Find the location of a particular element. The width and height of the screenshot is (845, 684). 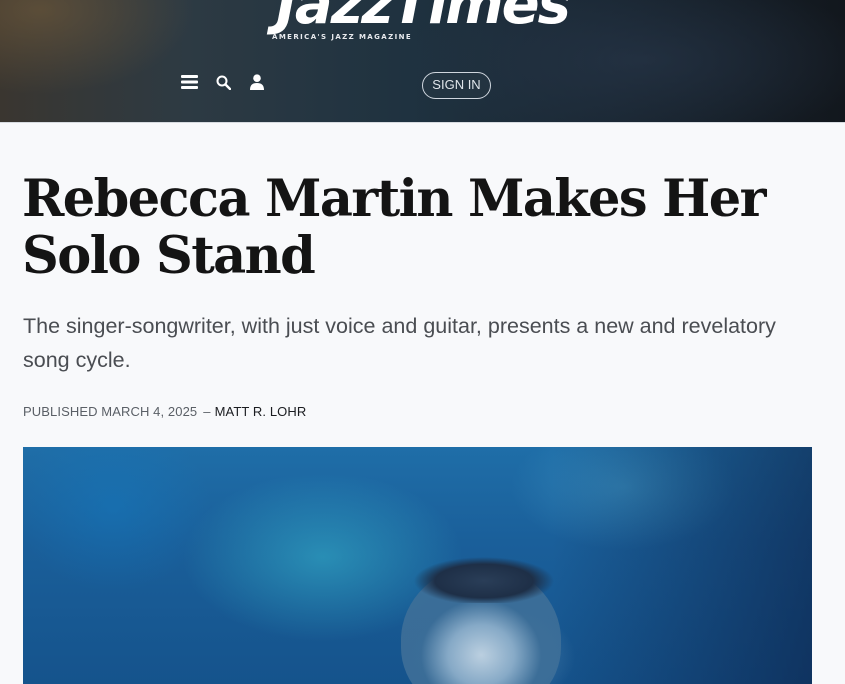

menu-icon is located at coordinates (189, 82).